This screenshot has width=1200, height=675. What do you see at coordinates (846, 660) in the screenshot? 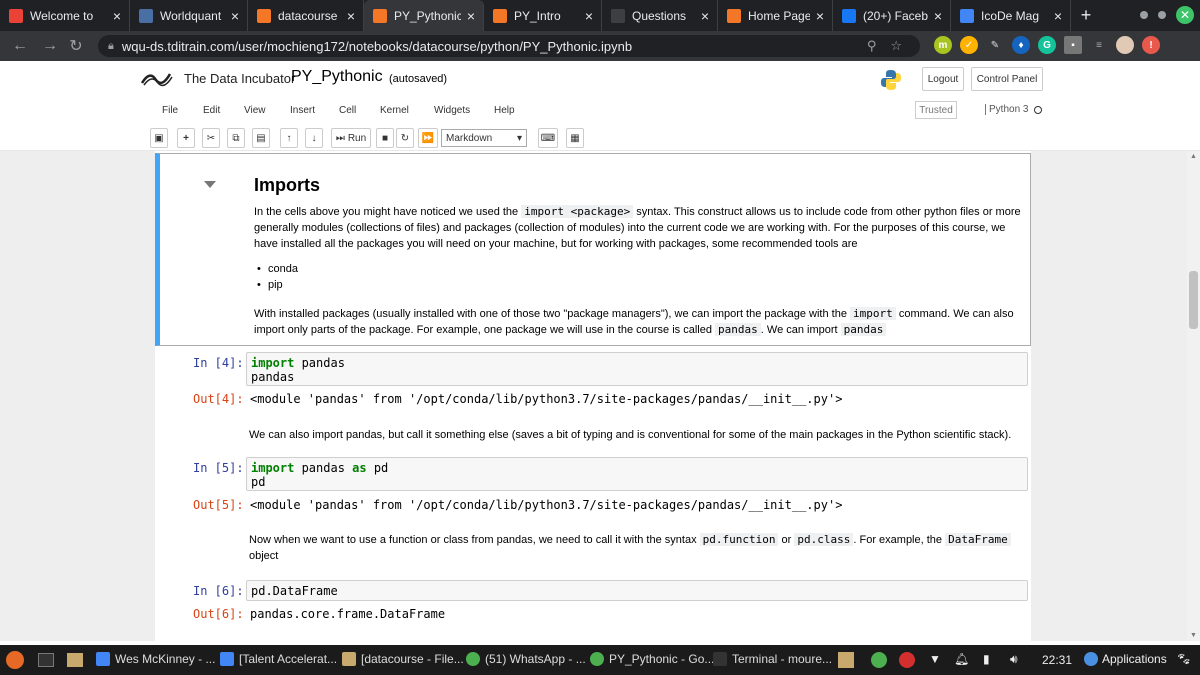
I see `tray-folder-icon` at bounding box center [846, 660].